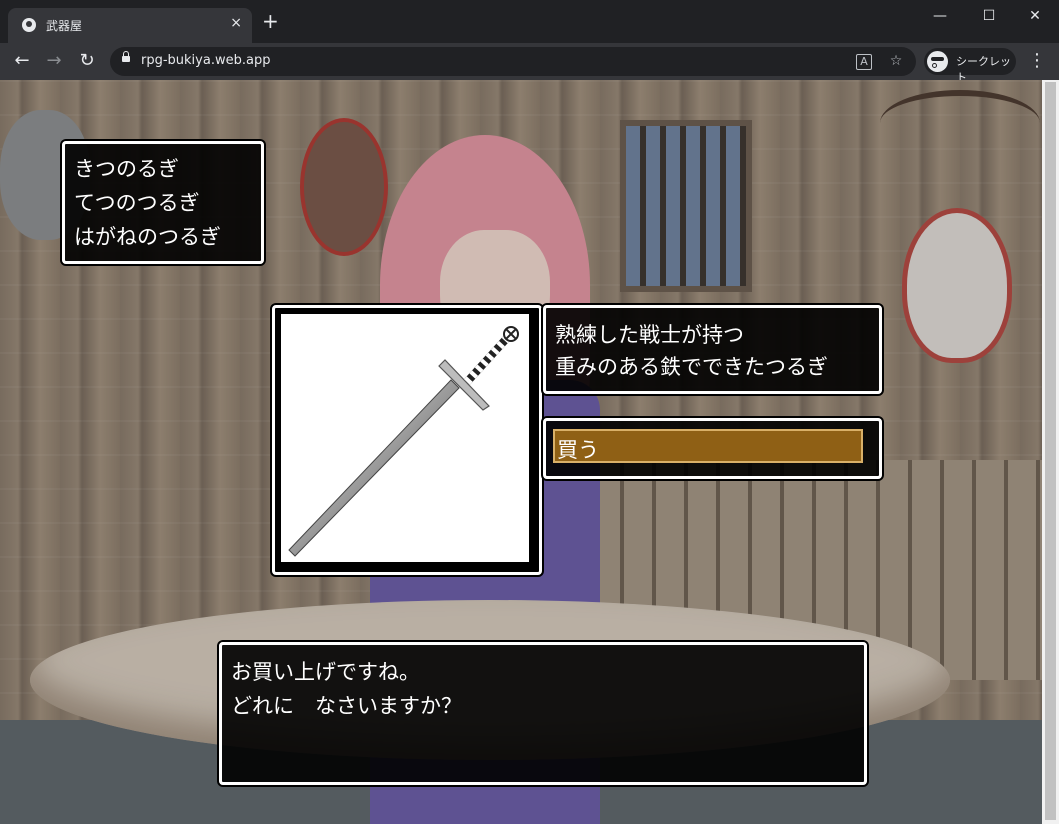 Image resolution: width=1059 pixels, height=824 pixels. I want to click on item-list-window: きつのるぎ てつのつるぎ はがねのつるぎ, so click(163, 202).